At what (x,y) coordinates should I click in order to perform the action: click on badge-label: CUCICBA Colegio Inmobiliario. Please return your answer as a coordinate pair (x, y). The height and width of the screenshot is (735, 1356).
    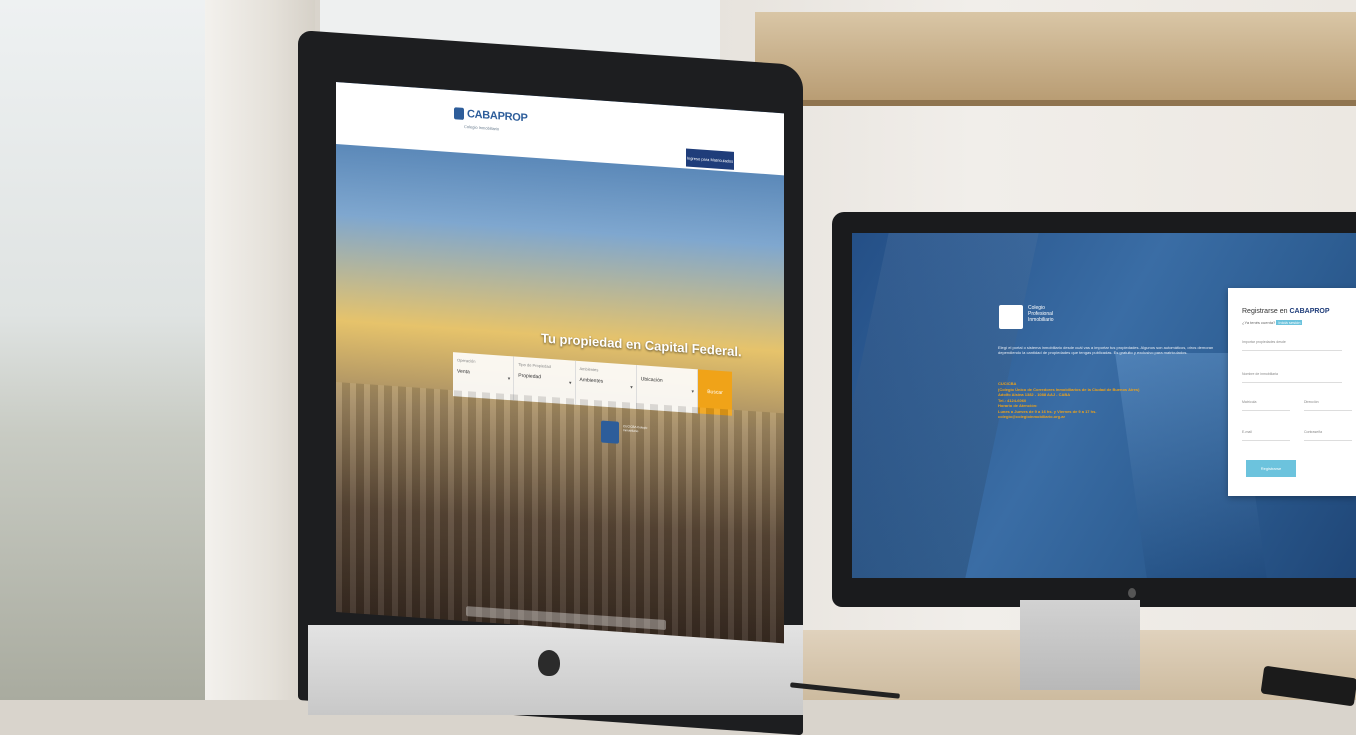
    Looking at the image, I should click on (635, 429).